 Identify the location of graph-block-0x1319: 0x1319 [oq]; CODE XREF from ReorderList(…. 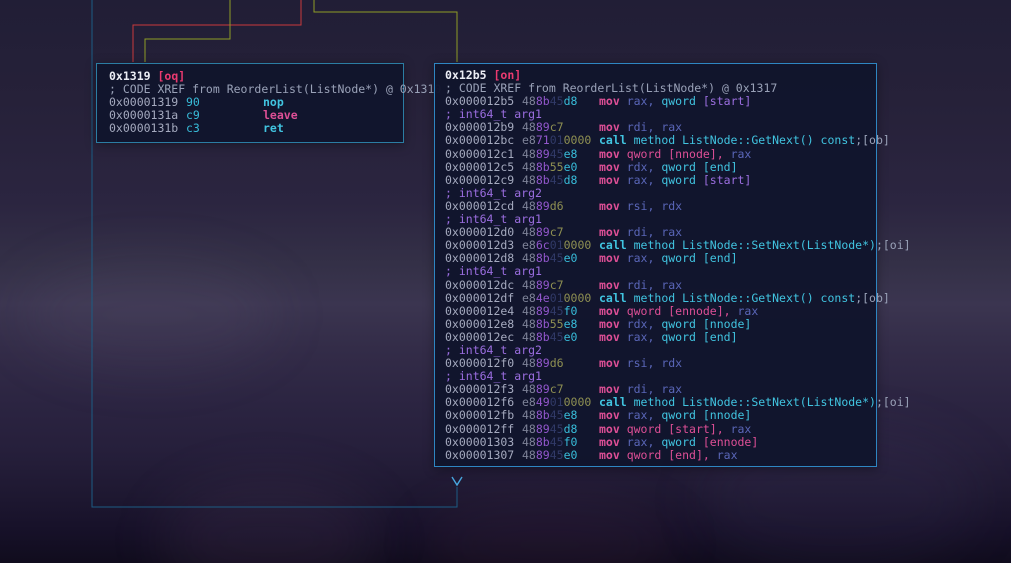
(268, 103).